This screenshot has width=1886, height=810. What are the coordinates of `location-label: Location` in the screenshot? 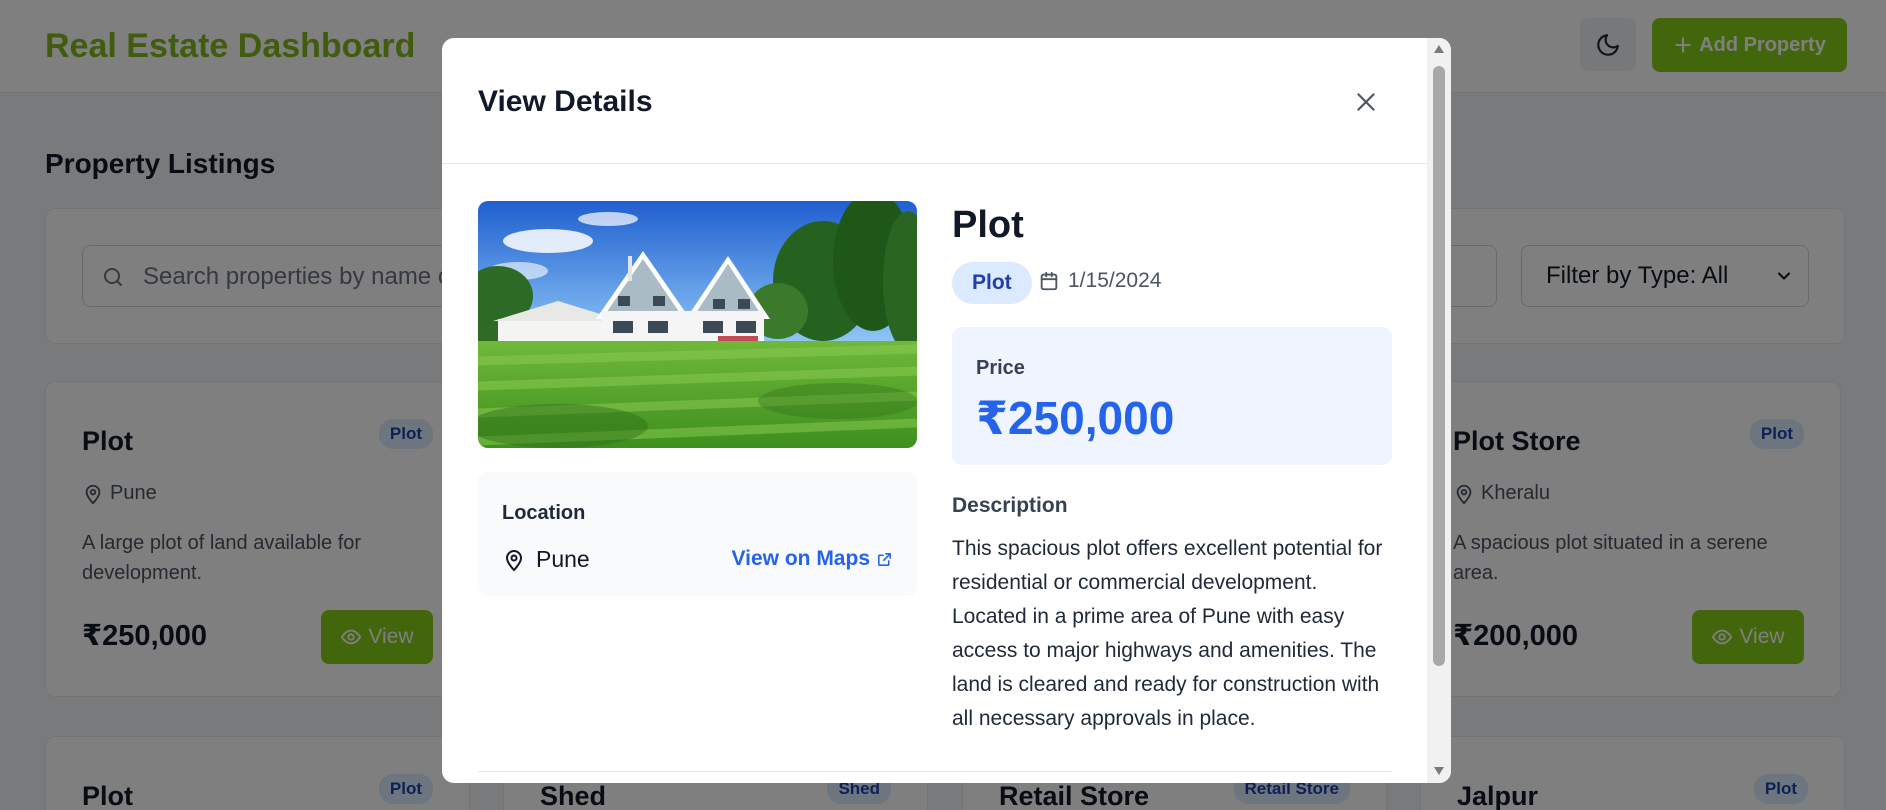 It's located at (544, 513).